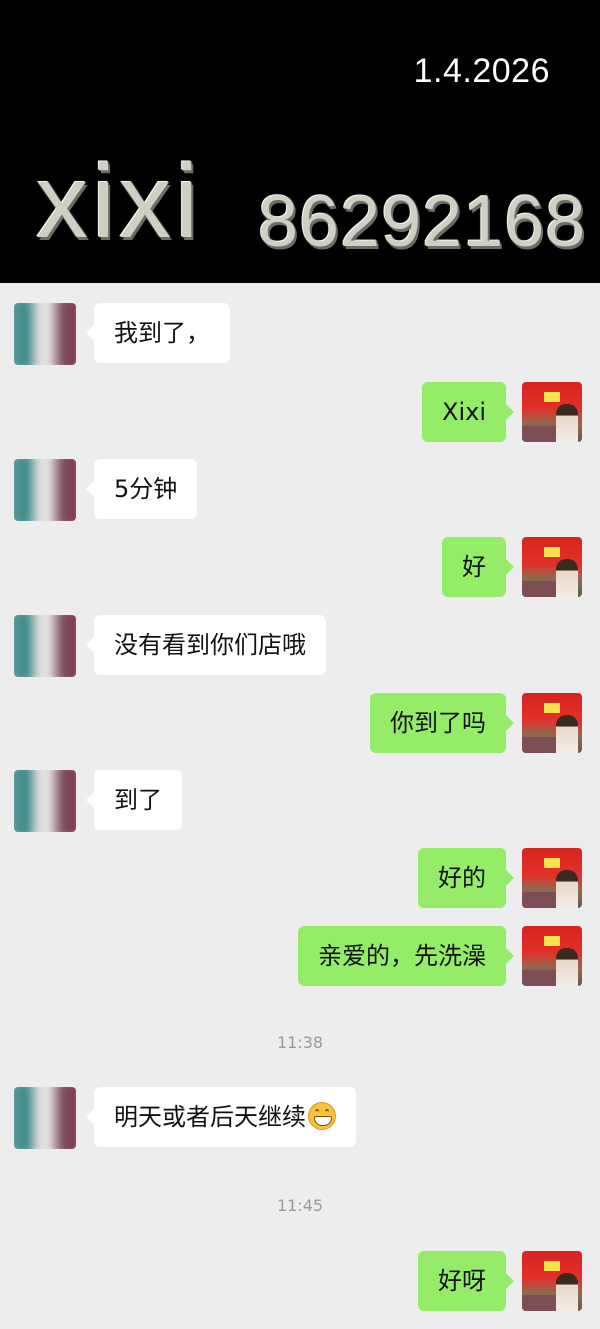 This screenshot has height=1329, width=600. Describe the element at coordinates (300, 334) in the screenshot. I see `message-row: 我到了，` at that location.